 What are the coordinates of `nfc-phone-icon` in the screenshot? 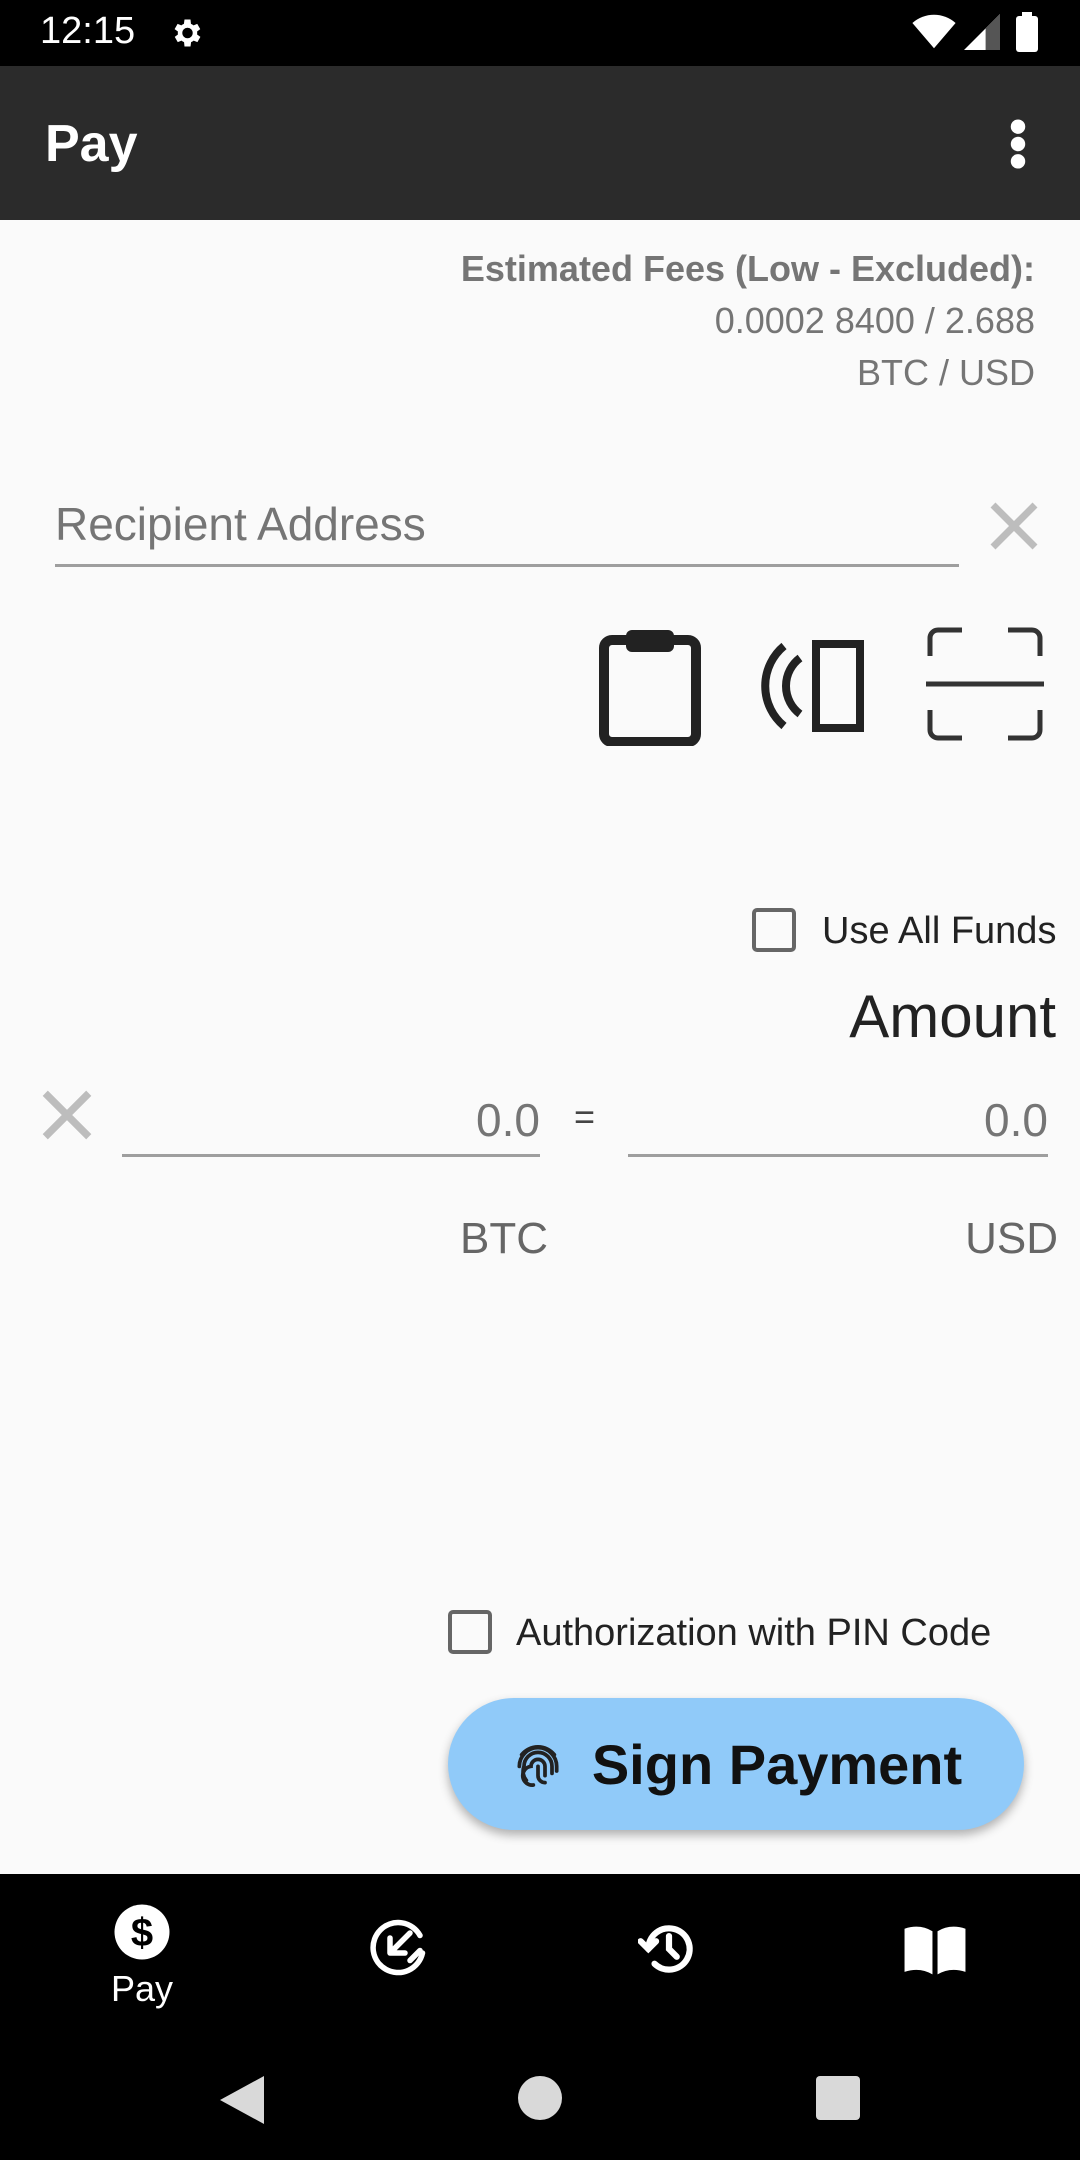 It's located at (816, 686).